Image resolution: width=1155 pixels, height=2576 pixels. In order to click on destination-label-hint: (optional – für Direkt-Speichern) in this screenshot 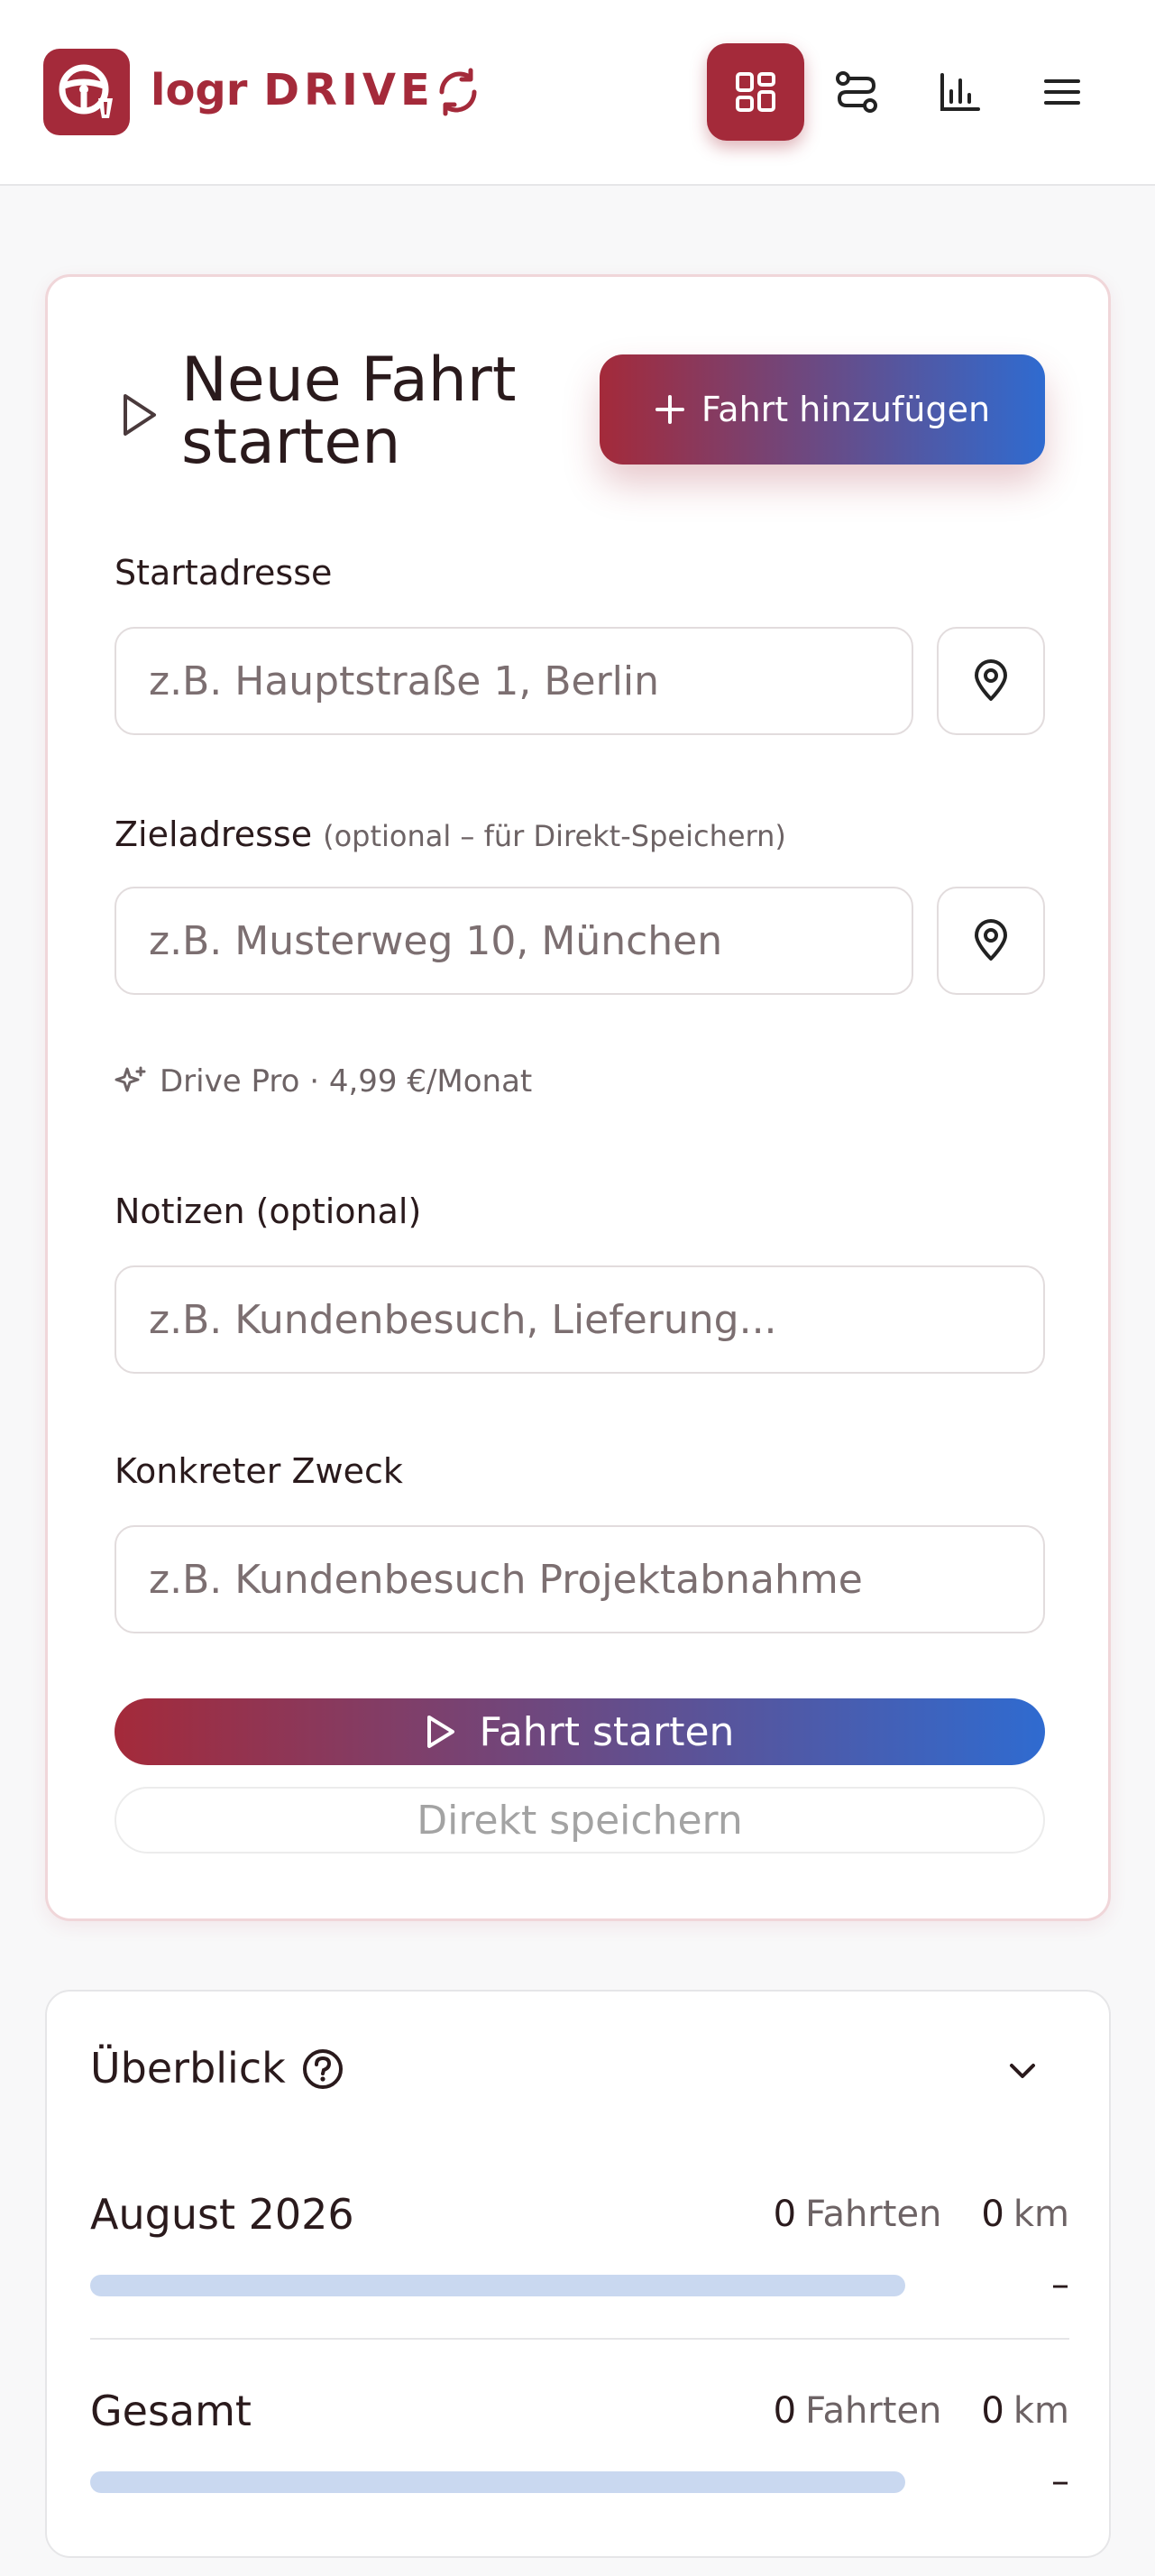, I will do `click(554, 836)`.